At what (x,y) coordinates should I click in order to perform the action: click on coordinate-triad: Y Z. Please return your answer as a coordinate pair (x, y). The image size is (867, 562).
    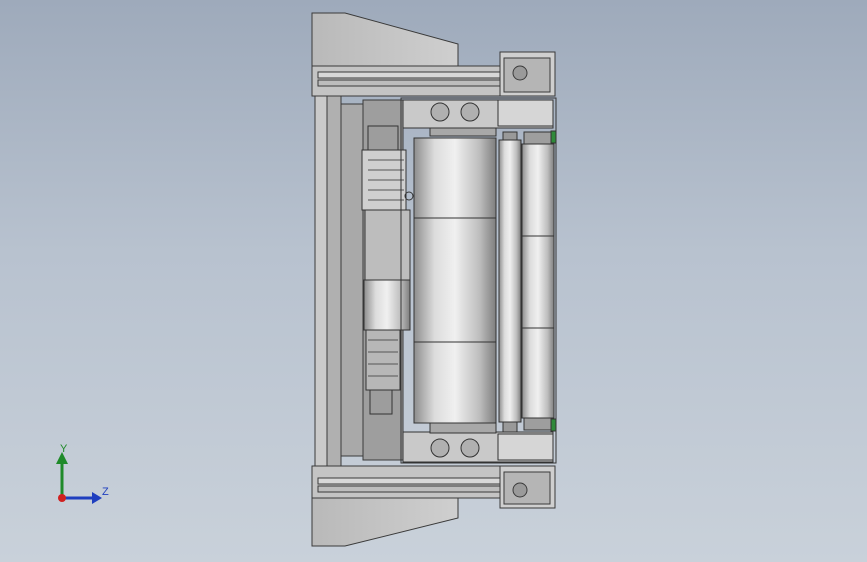
    Looking at the image, I should click on (84, 473).